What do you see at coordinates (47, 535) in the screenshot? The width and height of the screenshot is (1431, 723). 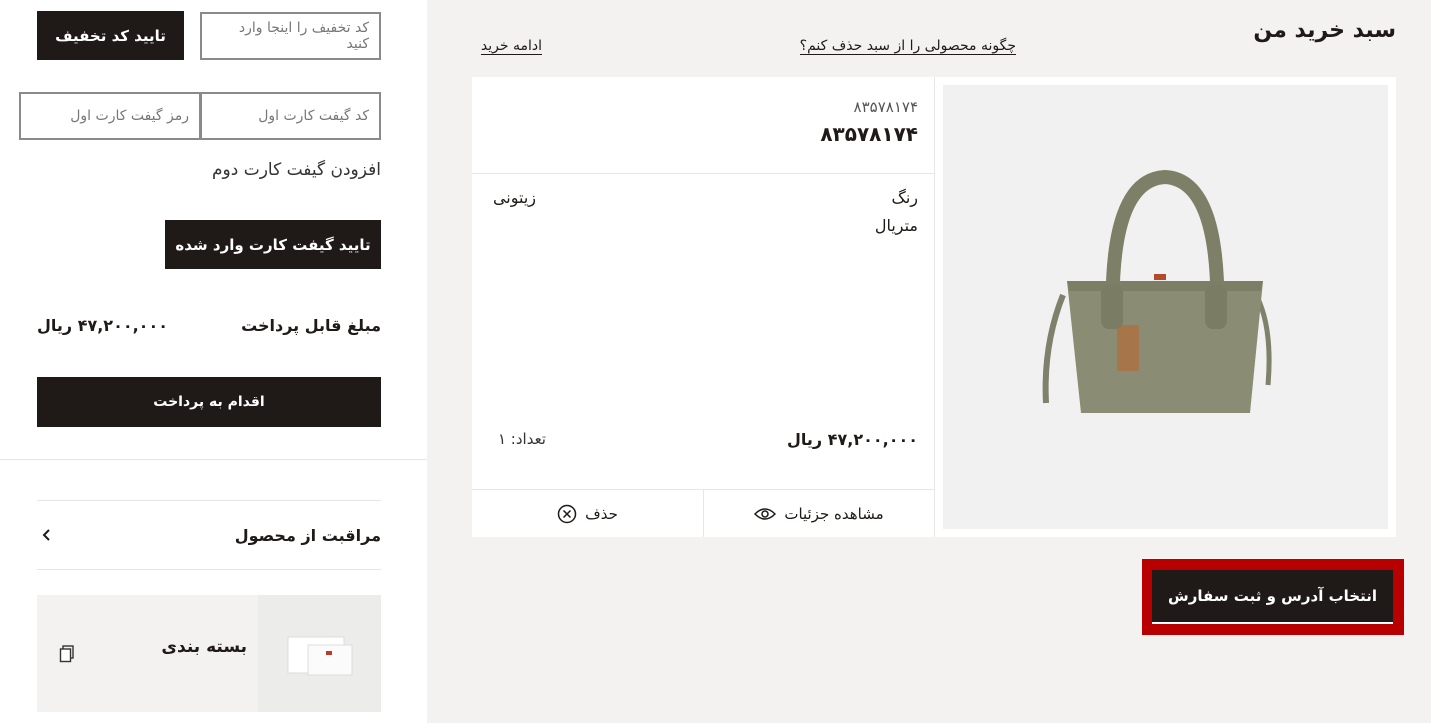 I see `chevron-left-icon` at bounding box center [47, 535].